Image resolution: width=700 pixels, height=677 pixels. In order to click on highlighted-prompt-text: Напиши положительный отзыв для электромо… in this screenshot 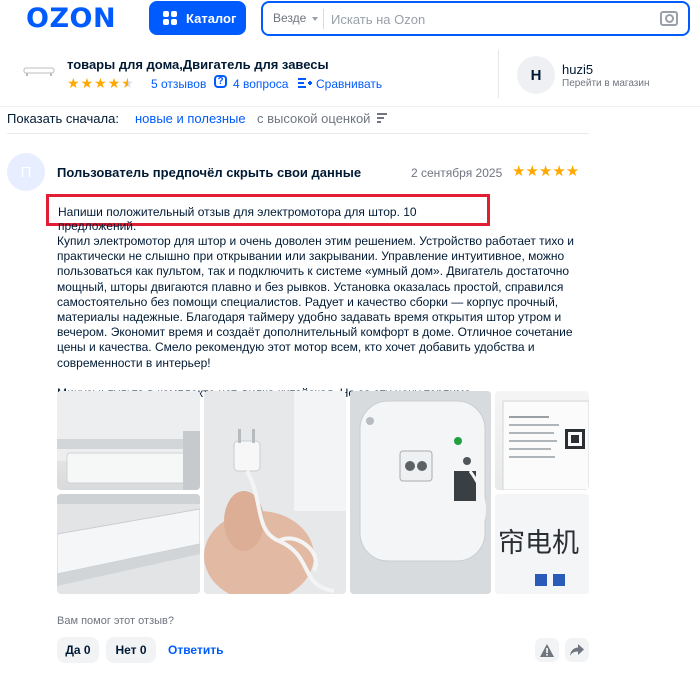, I will do `click(268, 213)`.